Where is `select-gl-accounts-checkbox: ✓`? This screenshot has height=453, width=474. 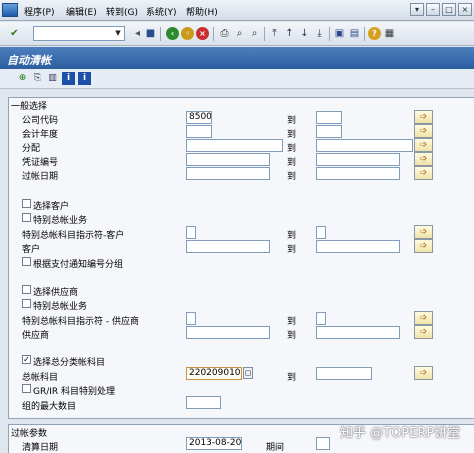 select-gl-accounts-checkbox: ✓ is located at coordinates (26, 359).